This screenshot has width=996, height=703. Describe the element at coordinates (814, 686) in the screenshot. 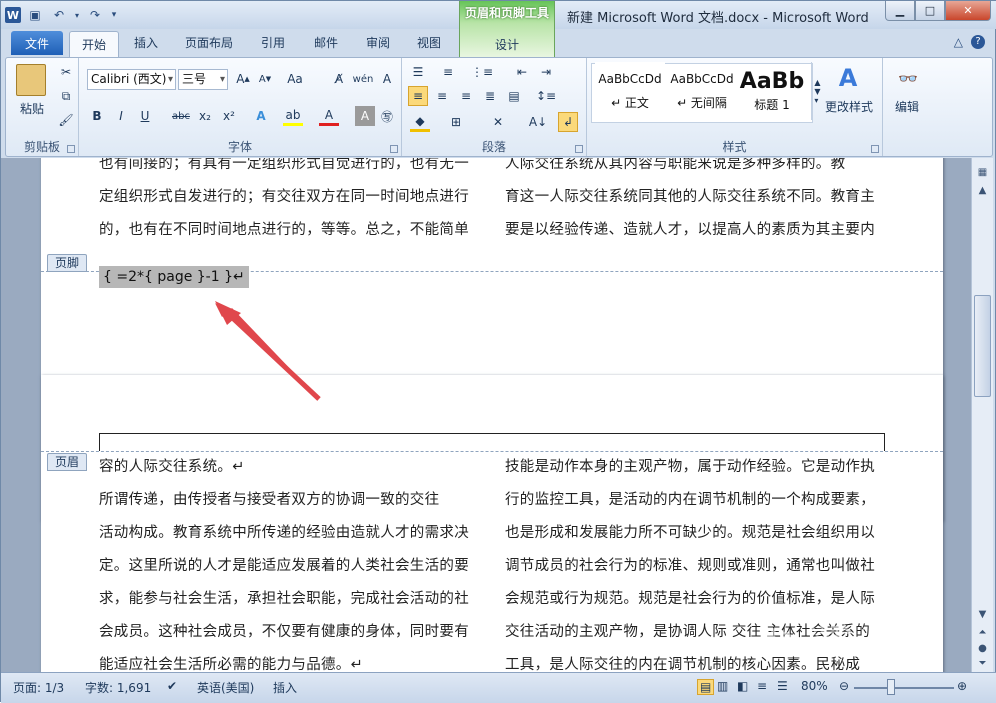

I see `zoom-level: 80%` at that location.